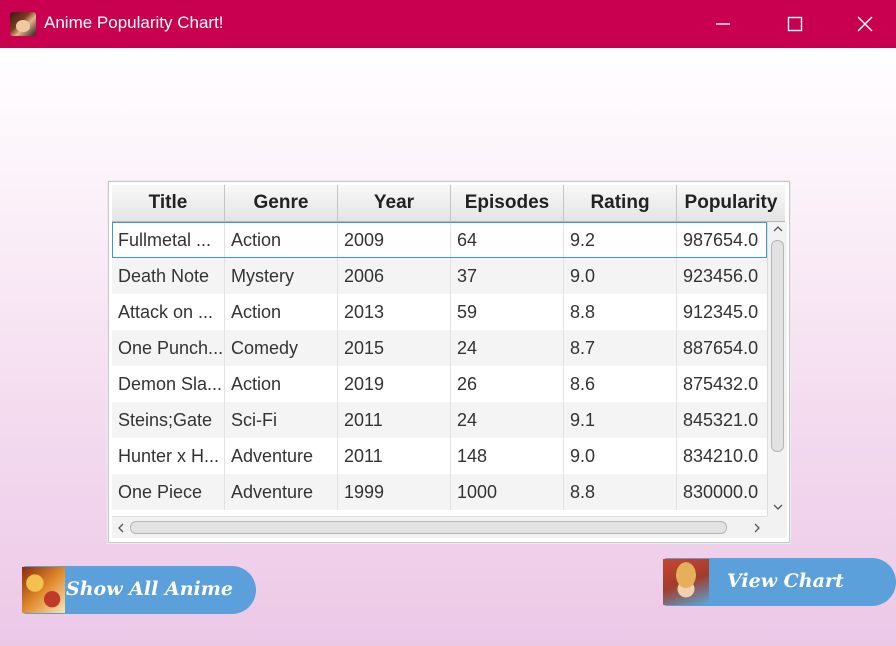 This screenshot has height=646, width=896. Describe the element at coordinates (722, 276) in the screenshot. I see `cell-popularity: 923456.0` at that location.